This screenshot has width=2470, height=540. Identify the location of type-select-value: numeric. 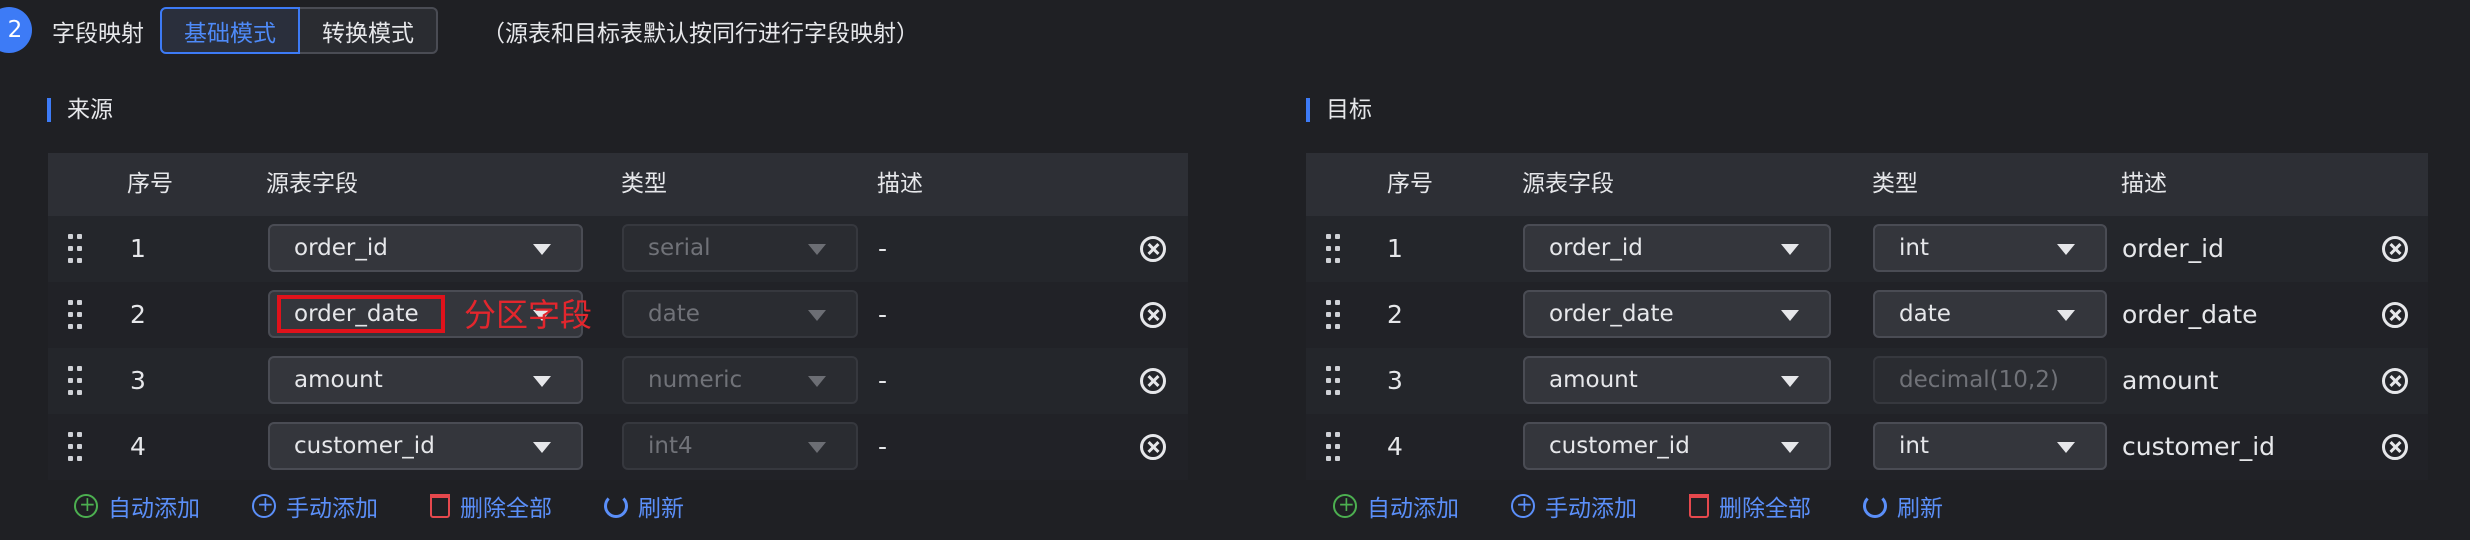
(695, 380).